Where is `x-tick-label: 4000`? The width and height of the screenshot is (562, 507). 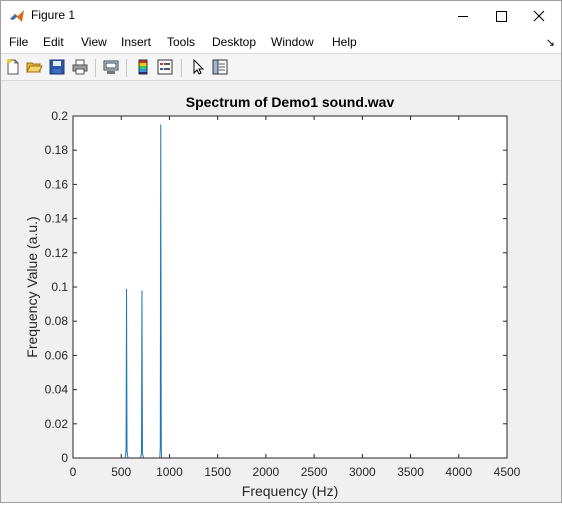 x-tick-label: 4000 is located at coordinates (458, 472).